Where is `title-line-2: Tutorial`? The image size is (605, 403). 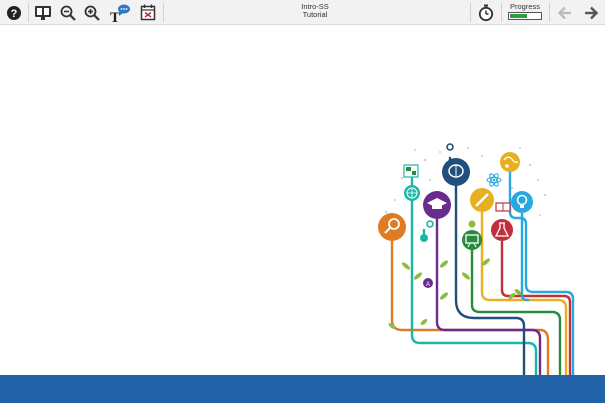
title-line-2: Tutorial is located at coordinates (315, 14).